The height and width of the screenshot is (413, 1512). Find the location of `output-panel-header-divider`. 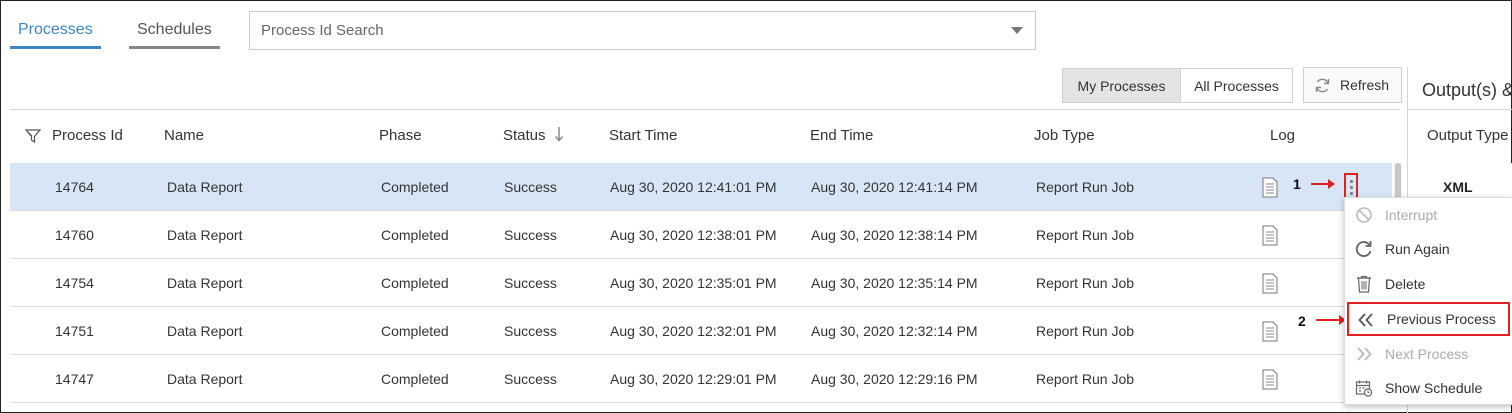

output-panel-header-divider is located at coordinates (1460, 109).